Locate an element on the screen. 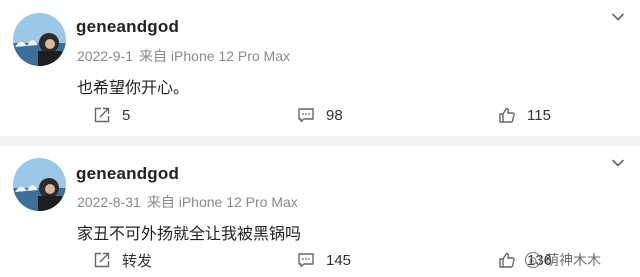 Image resolution: width=640 pixels, height=277 pixels. watermark: 萌神木木 is located at coordinates (562, 260).